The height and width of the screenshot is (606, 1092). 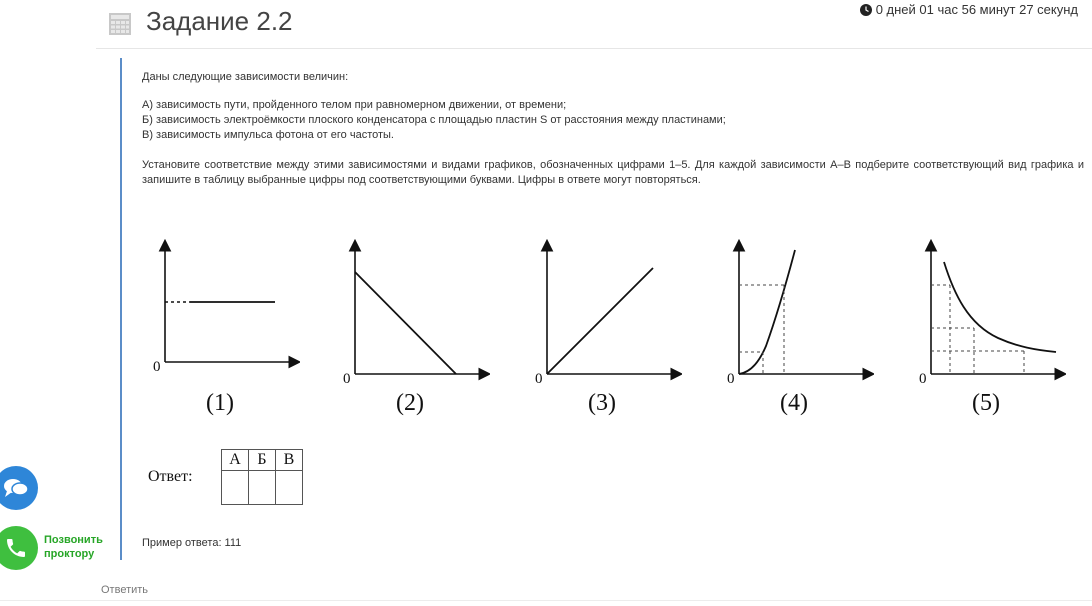 I want to click on timer-text: 0 дней 01 час 56 минут 27 секунд, so click(x=976, y=9).